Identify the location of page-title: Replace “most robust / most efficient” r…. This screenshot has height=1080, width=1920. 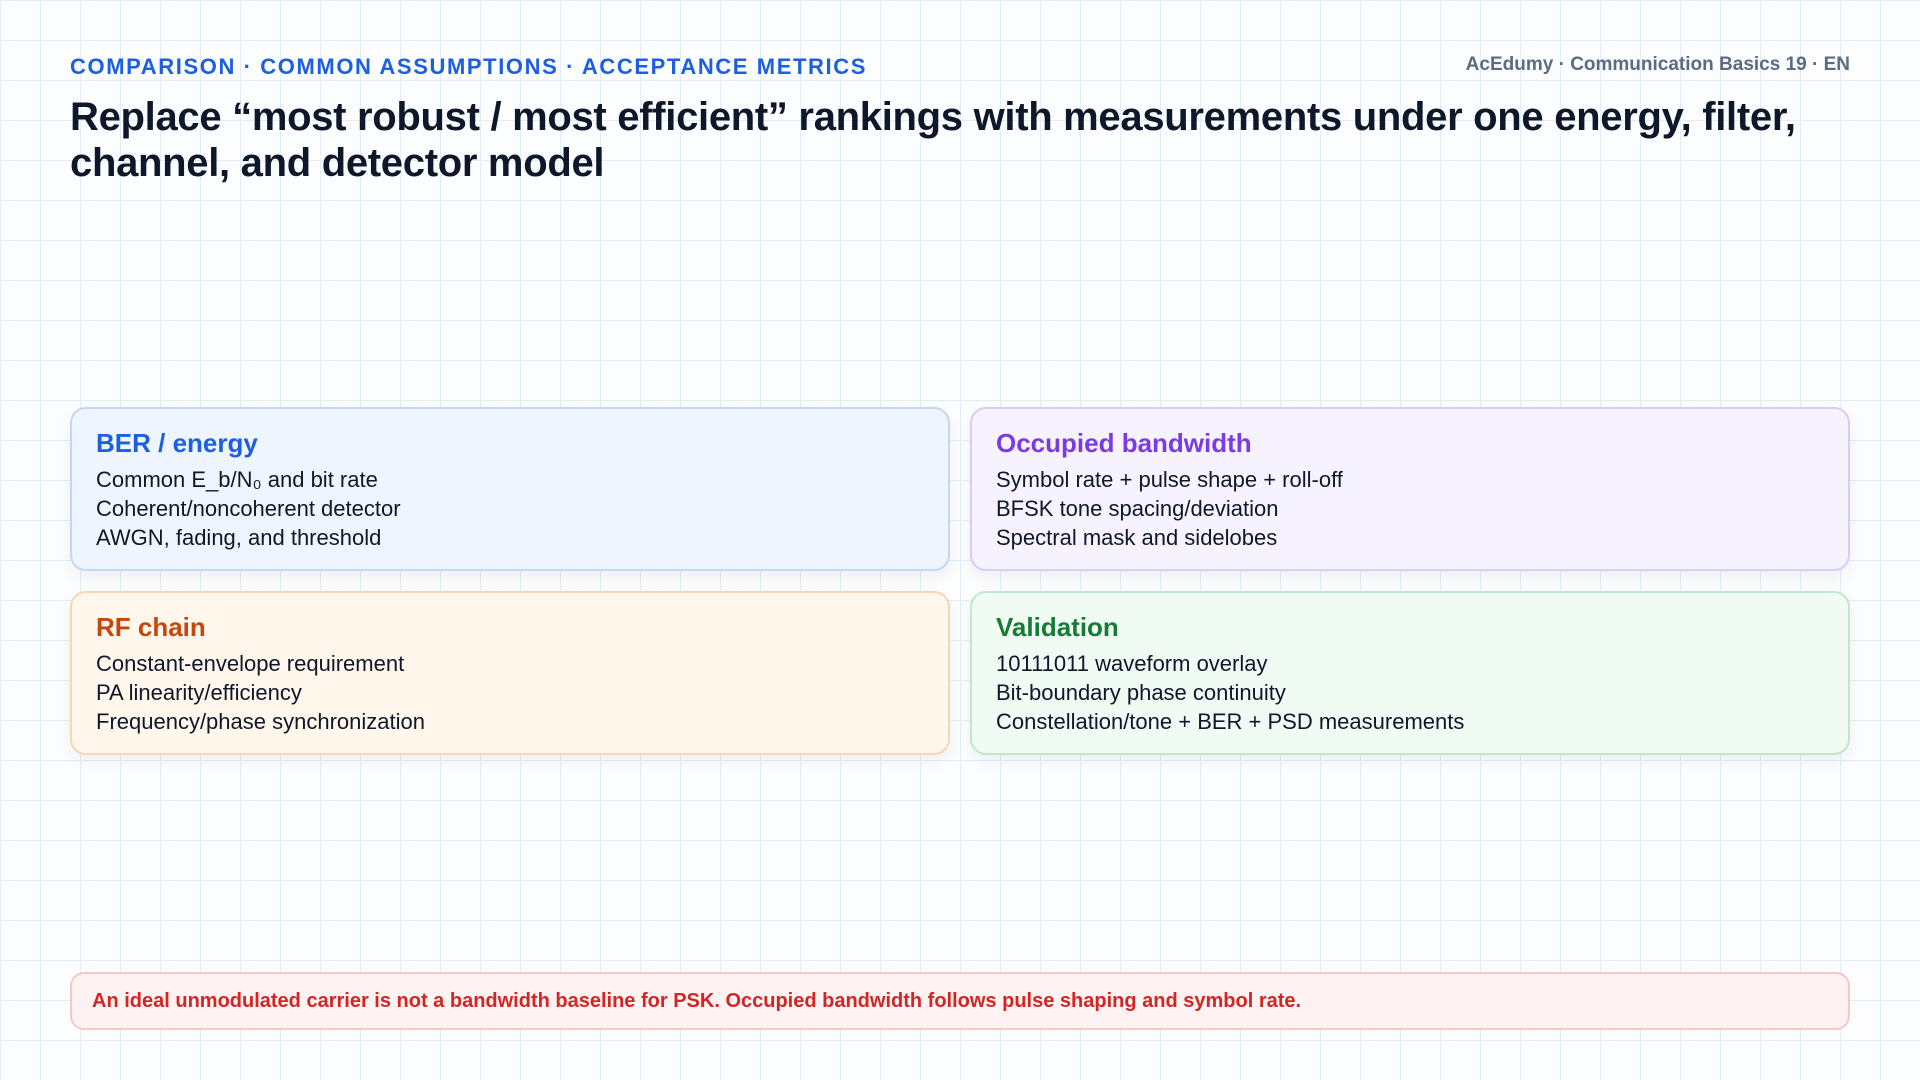
(933, 140).